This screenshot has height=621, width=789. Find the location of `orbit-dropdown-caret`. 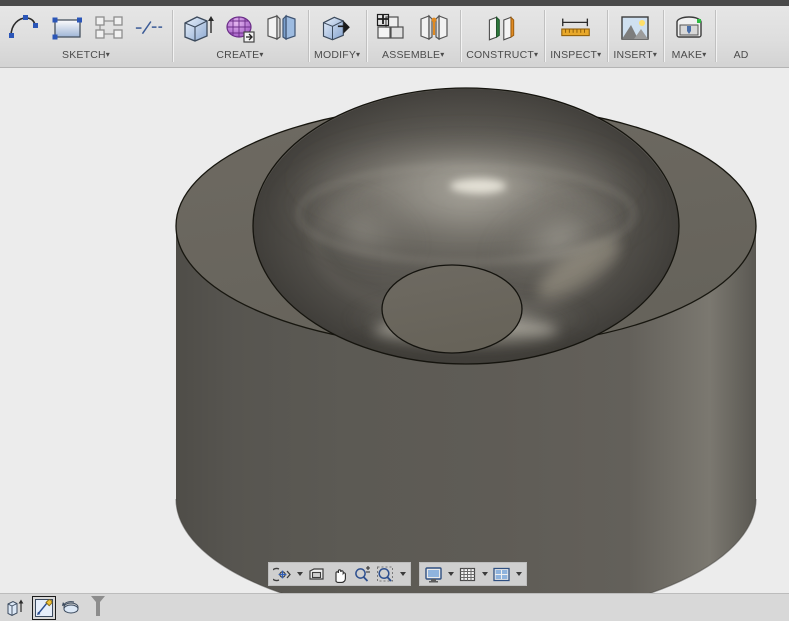

orbit-dropdown-caret is located at coordinates (299, 574).